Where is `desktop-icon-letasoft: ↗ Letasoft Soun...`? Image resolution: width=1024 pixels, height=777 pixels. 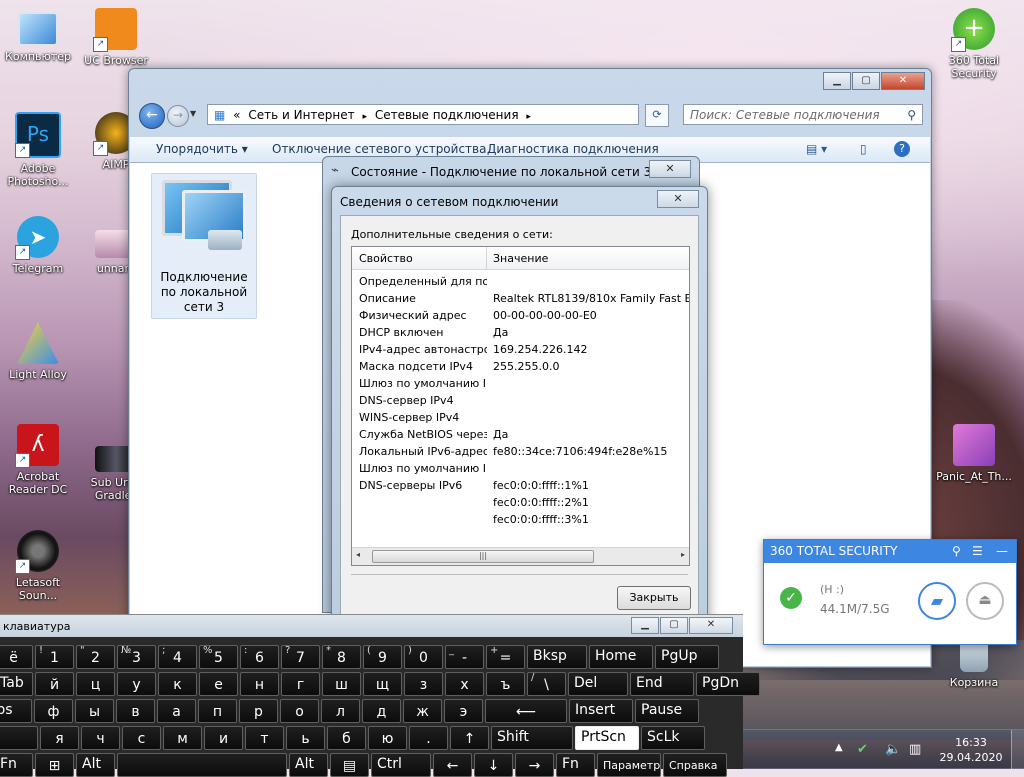
desktop-icon-letasoft: ↗ Letasoft Soun... is located at coordinates (38, 566).